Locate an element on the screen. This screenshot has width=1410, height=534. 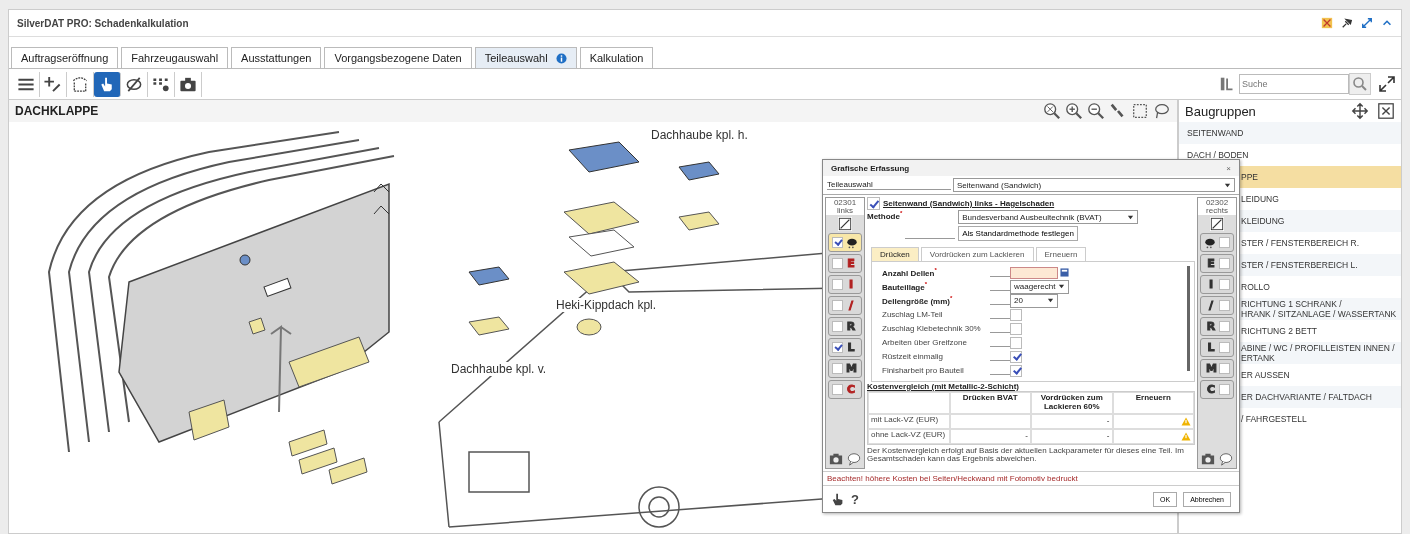
table-cell: - is located at coordinates (990, 436).